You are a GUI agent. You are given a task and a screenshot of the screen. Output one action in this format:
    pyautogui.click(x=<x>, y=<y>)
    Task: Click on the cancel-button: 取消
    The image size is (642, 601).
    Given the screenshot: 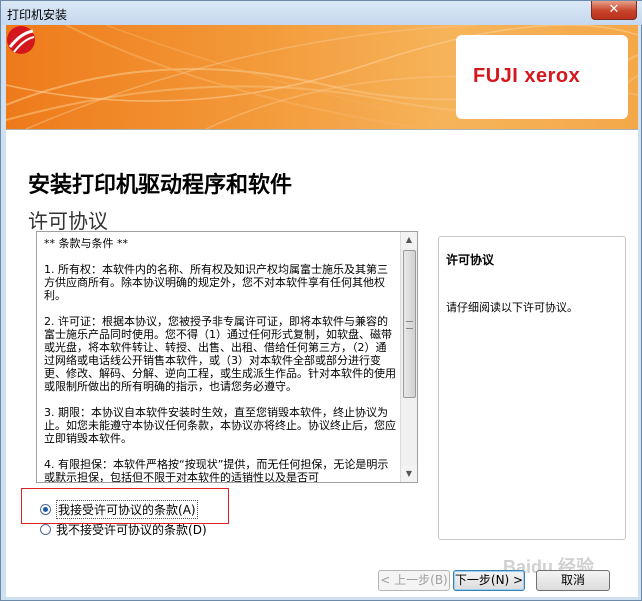 What is the action you would take?
    pyautogui.click(x=573, y=580)
    